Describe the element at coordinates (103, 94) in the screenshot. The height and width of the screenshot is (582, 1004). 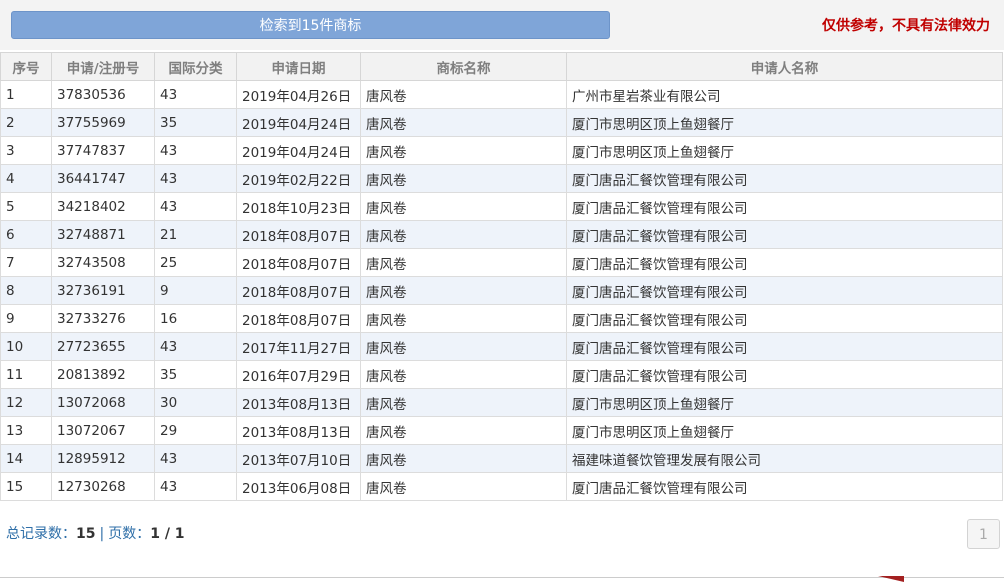
I see `cell-reg-number: 37830536` at that location.